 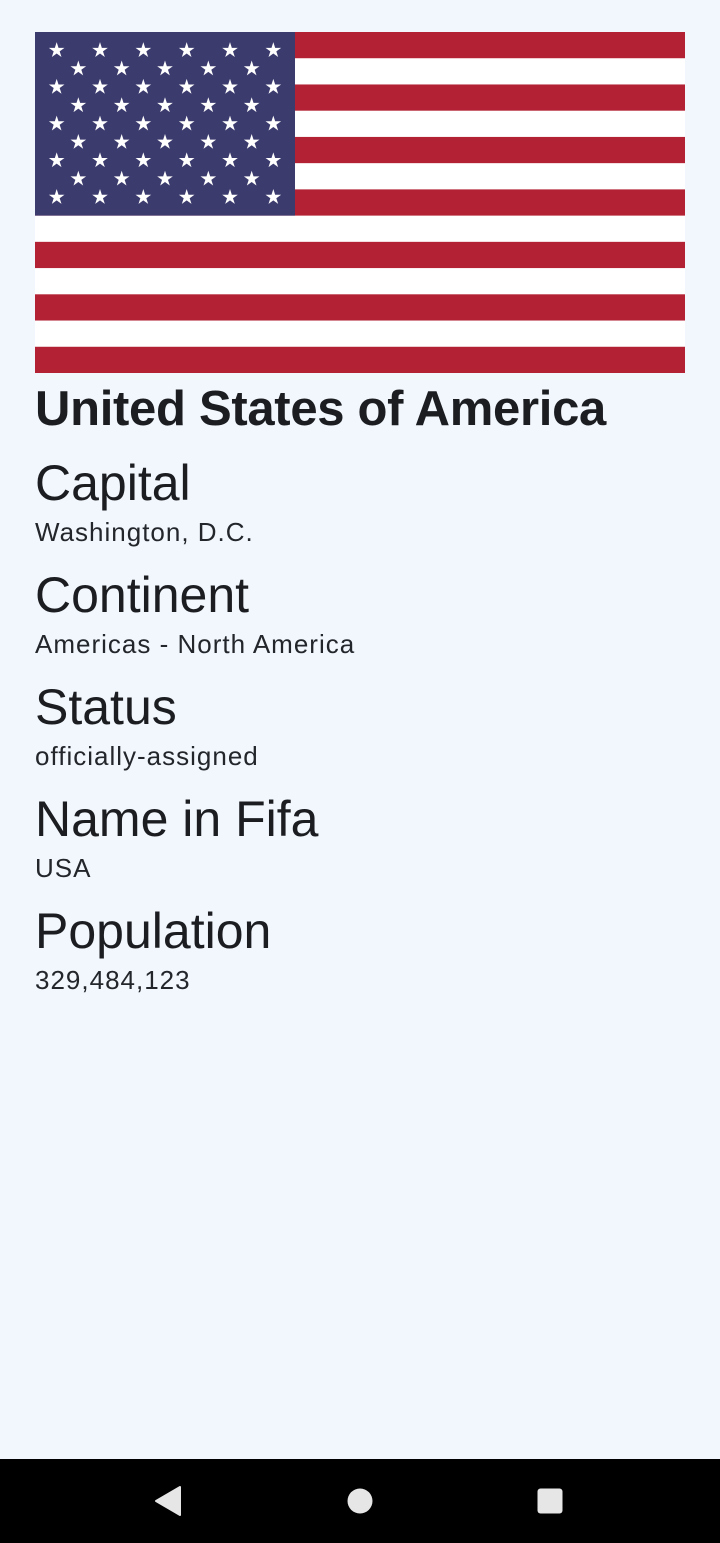 I want to click on field-value: Americas - North America, so click(x=195, y=644).